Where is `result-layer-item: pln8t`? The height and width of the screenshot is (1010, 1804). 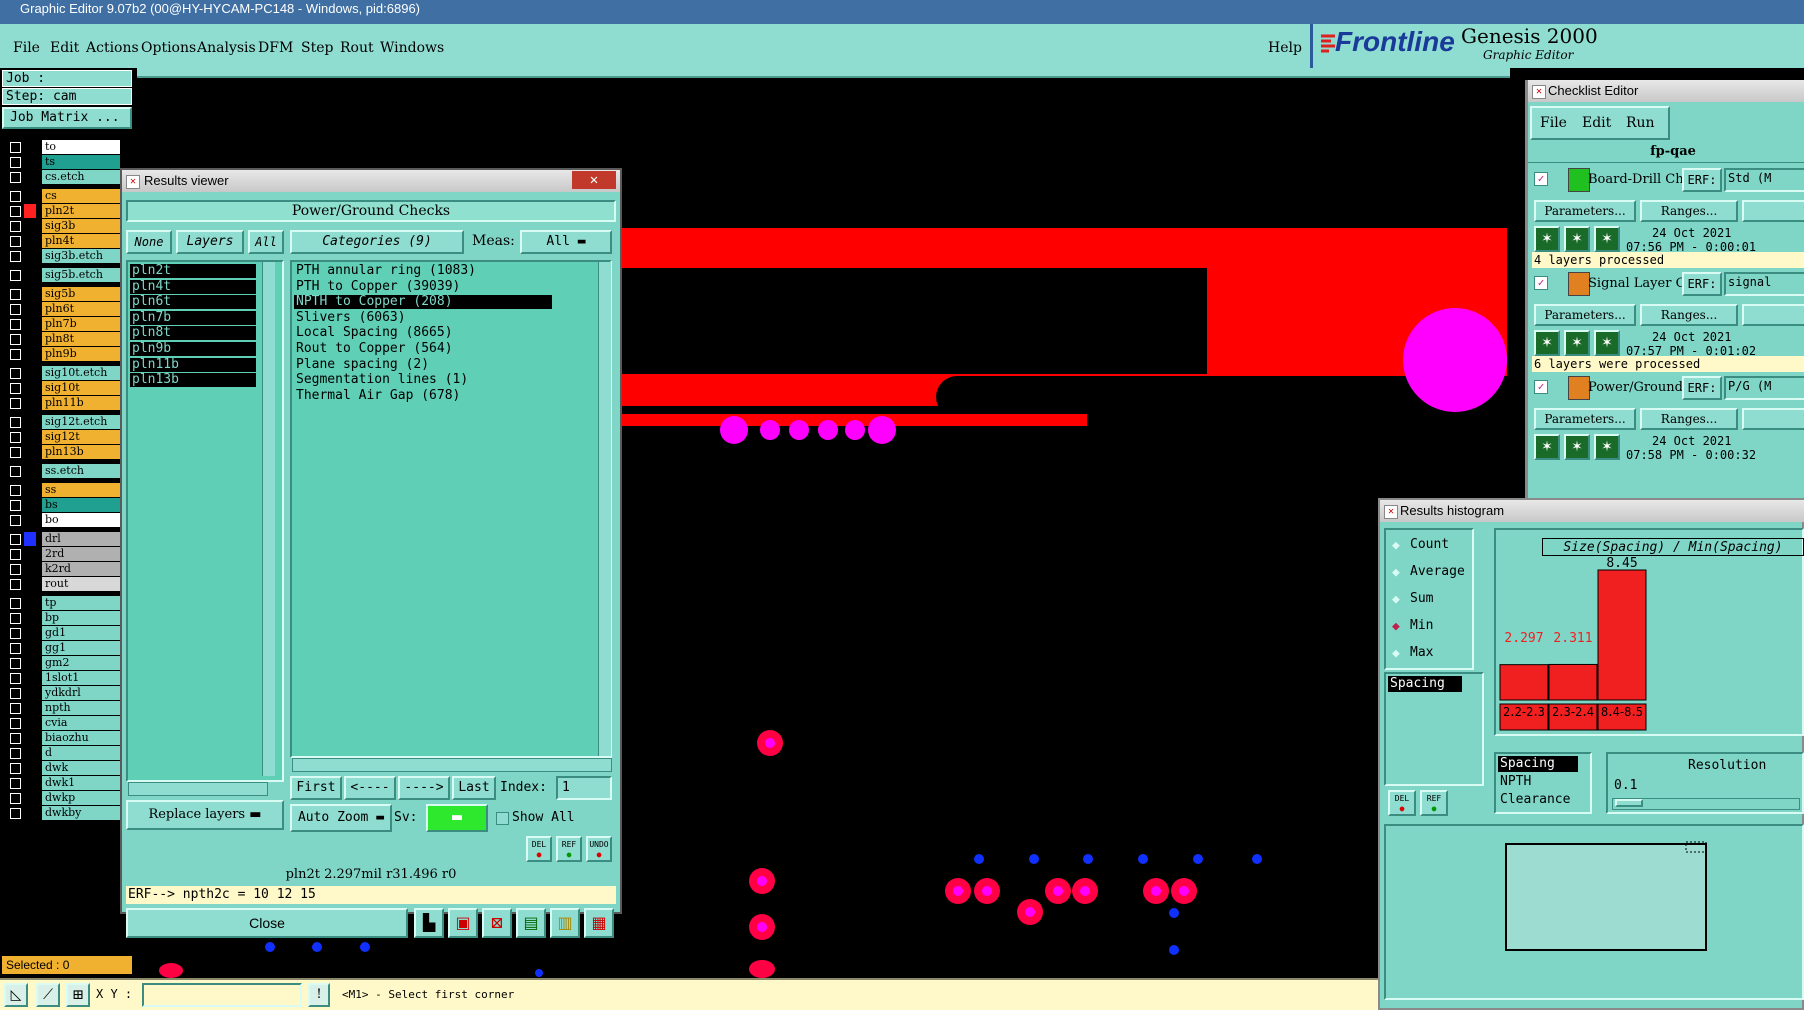 result-layer-item: pln8t is located at coordinates (193, 333).